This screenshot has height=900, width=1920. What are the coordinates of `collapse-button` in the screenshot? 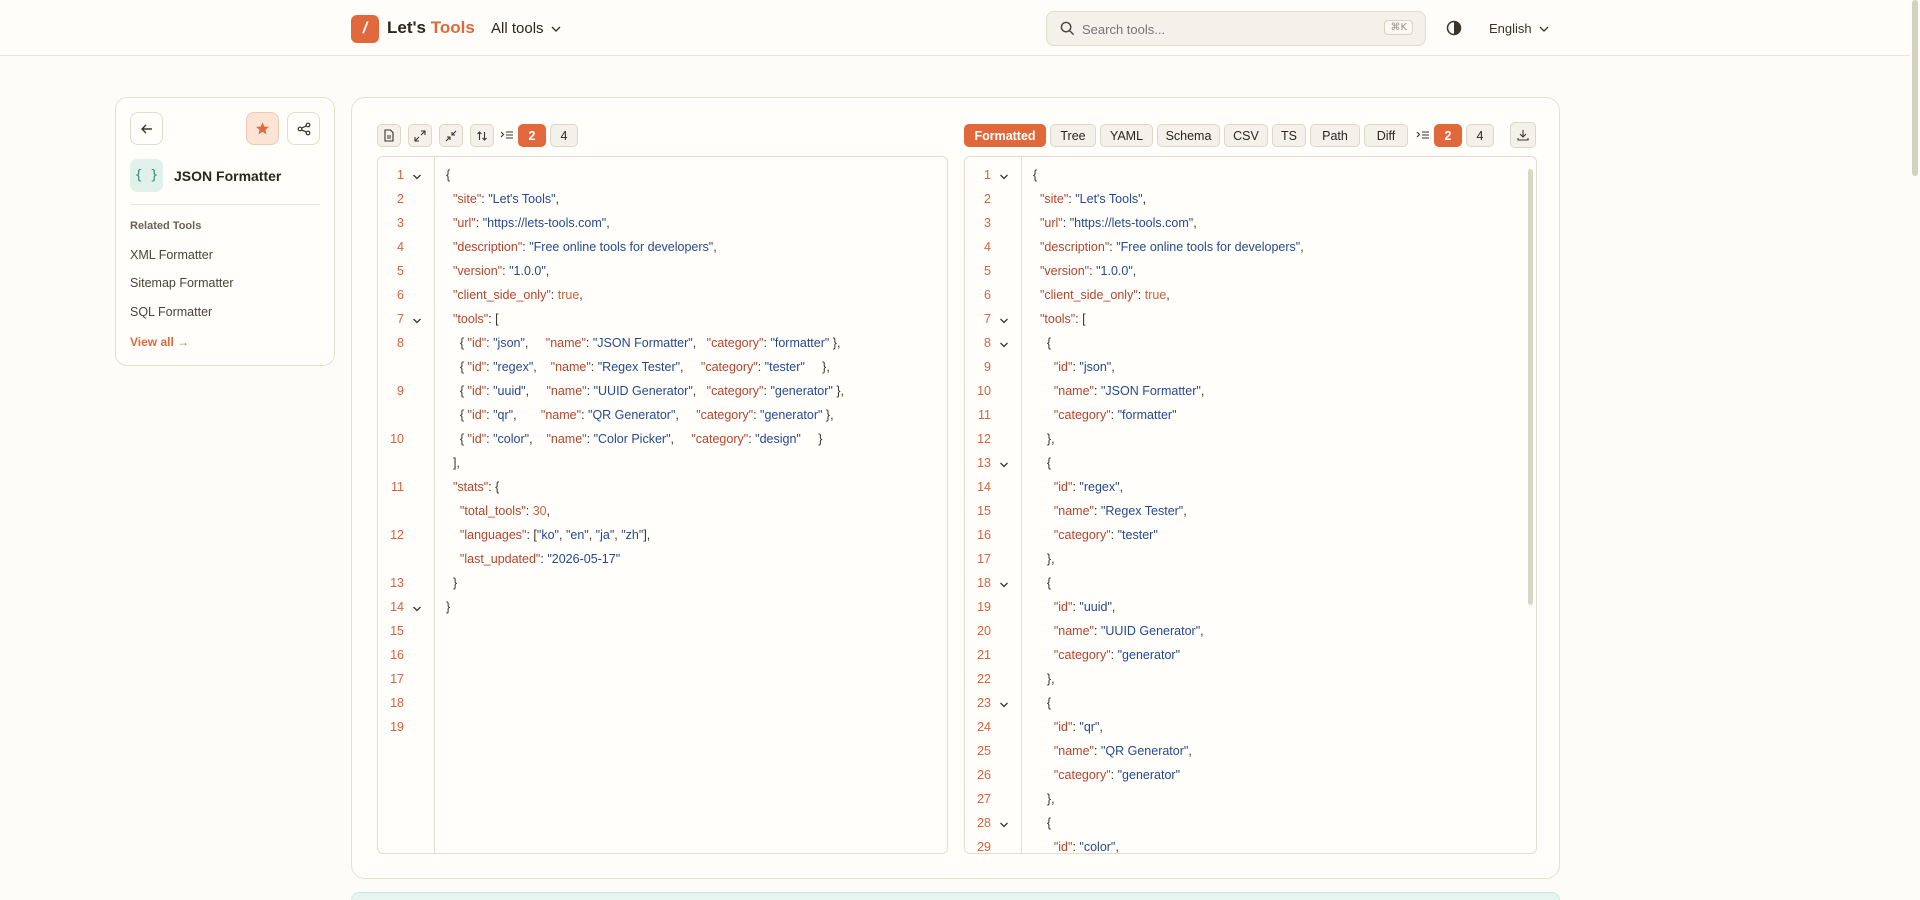 It's located at (451, 135).